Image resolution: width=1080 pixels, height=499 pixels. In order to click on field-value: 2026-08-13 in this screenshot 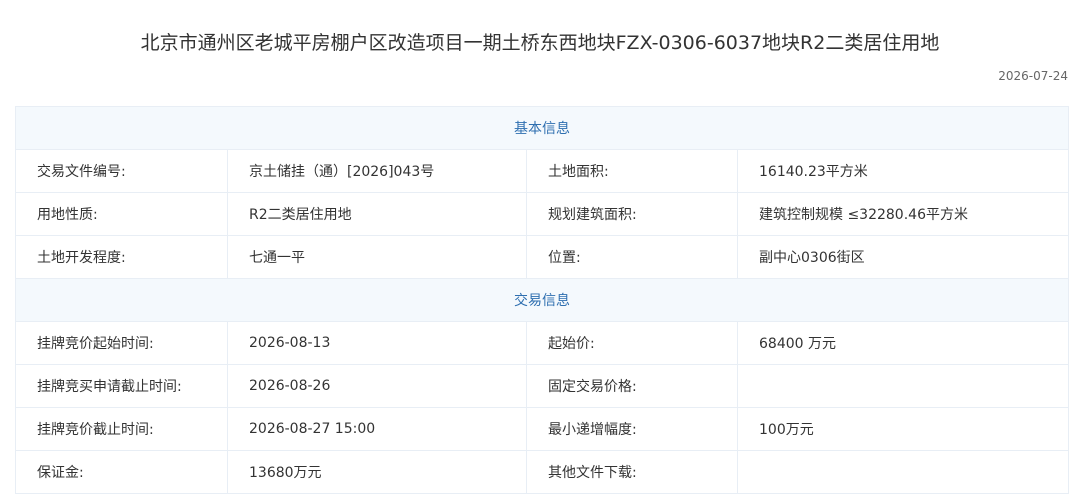, I will do `click(377, 343)`.